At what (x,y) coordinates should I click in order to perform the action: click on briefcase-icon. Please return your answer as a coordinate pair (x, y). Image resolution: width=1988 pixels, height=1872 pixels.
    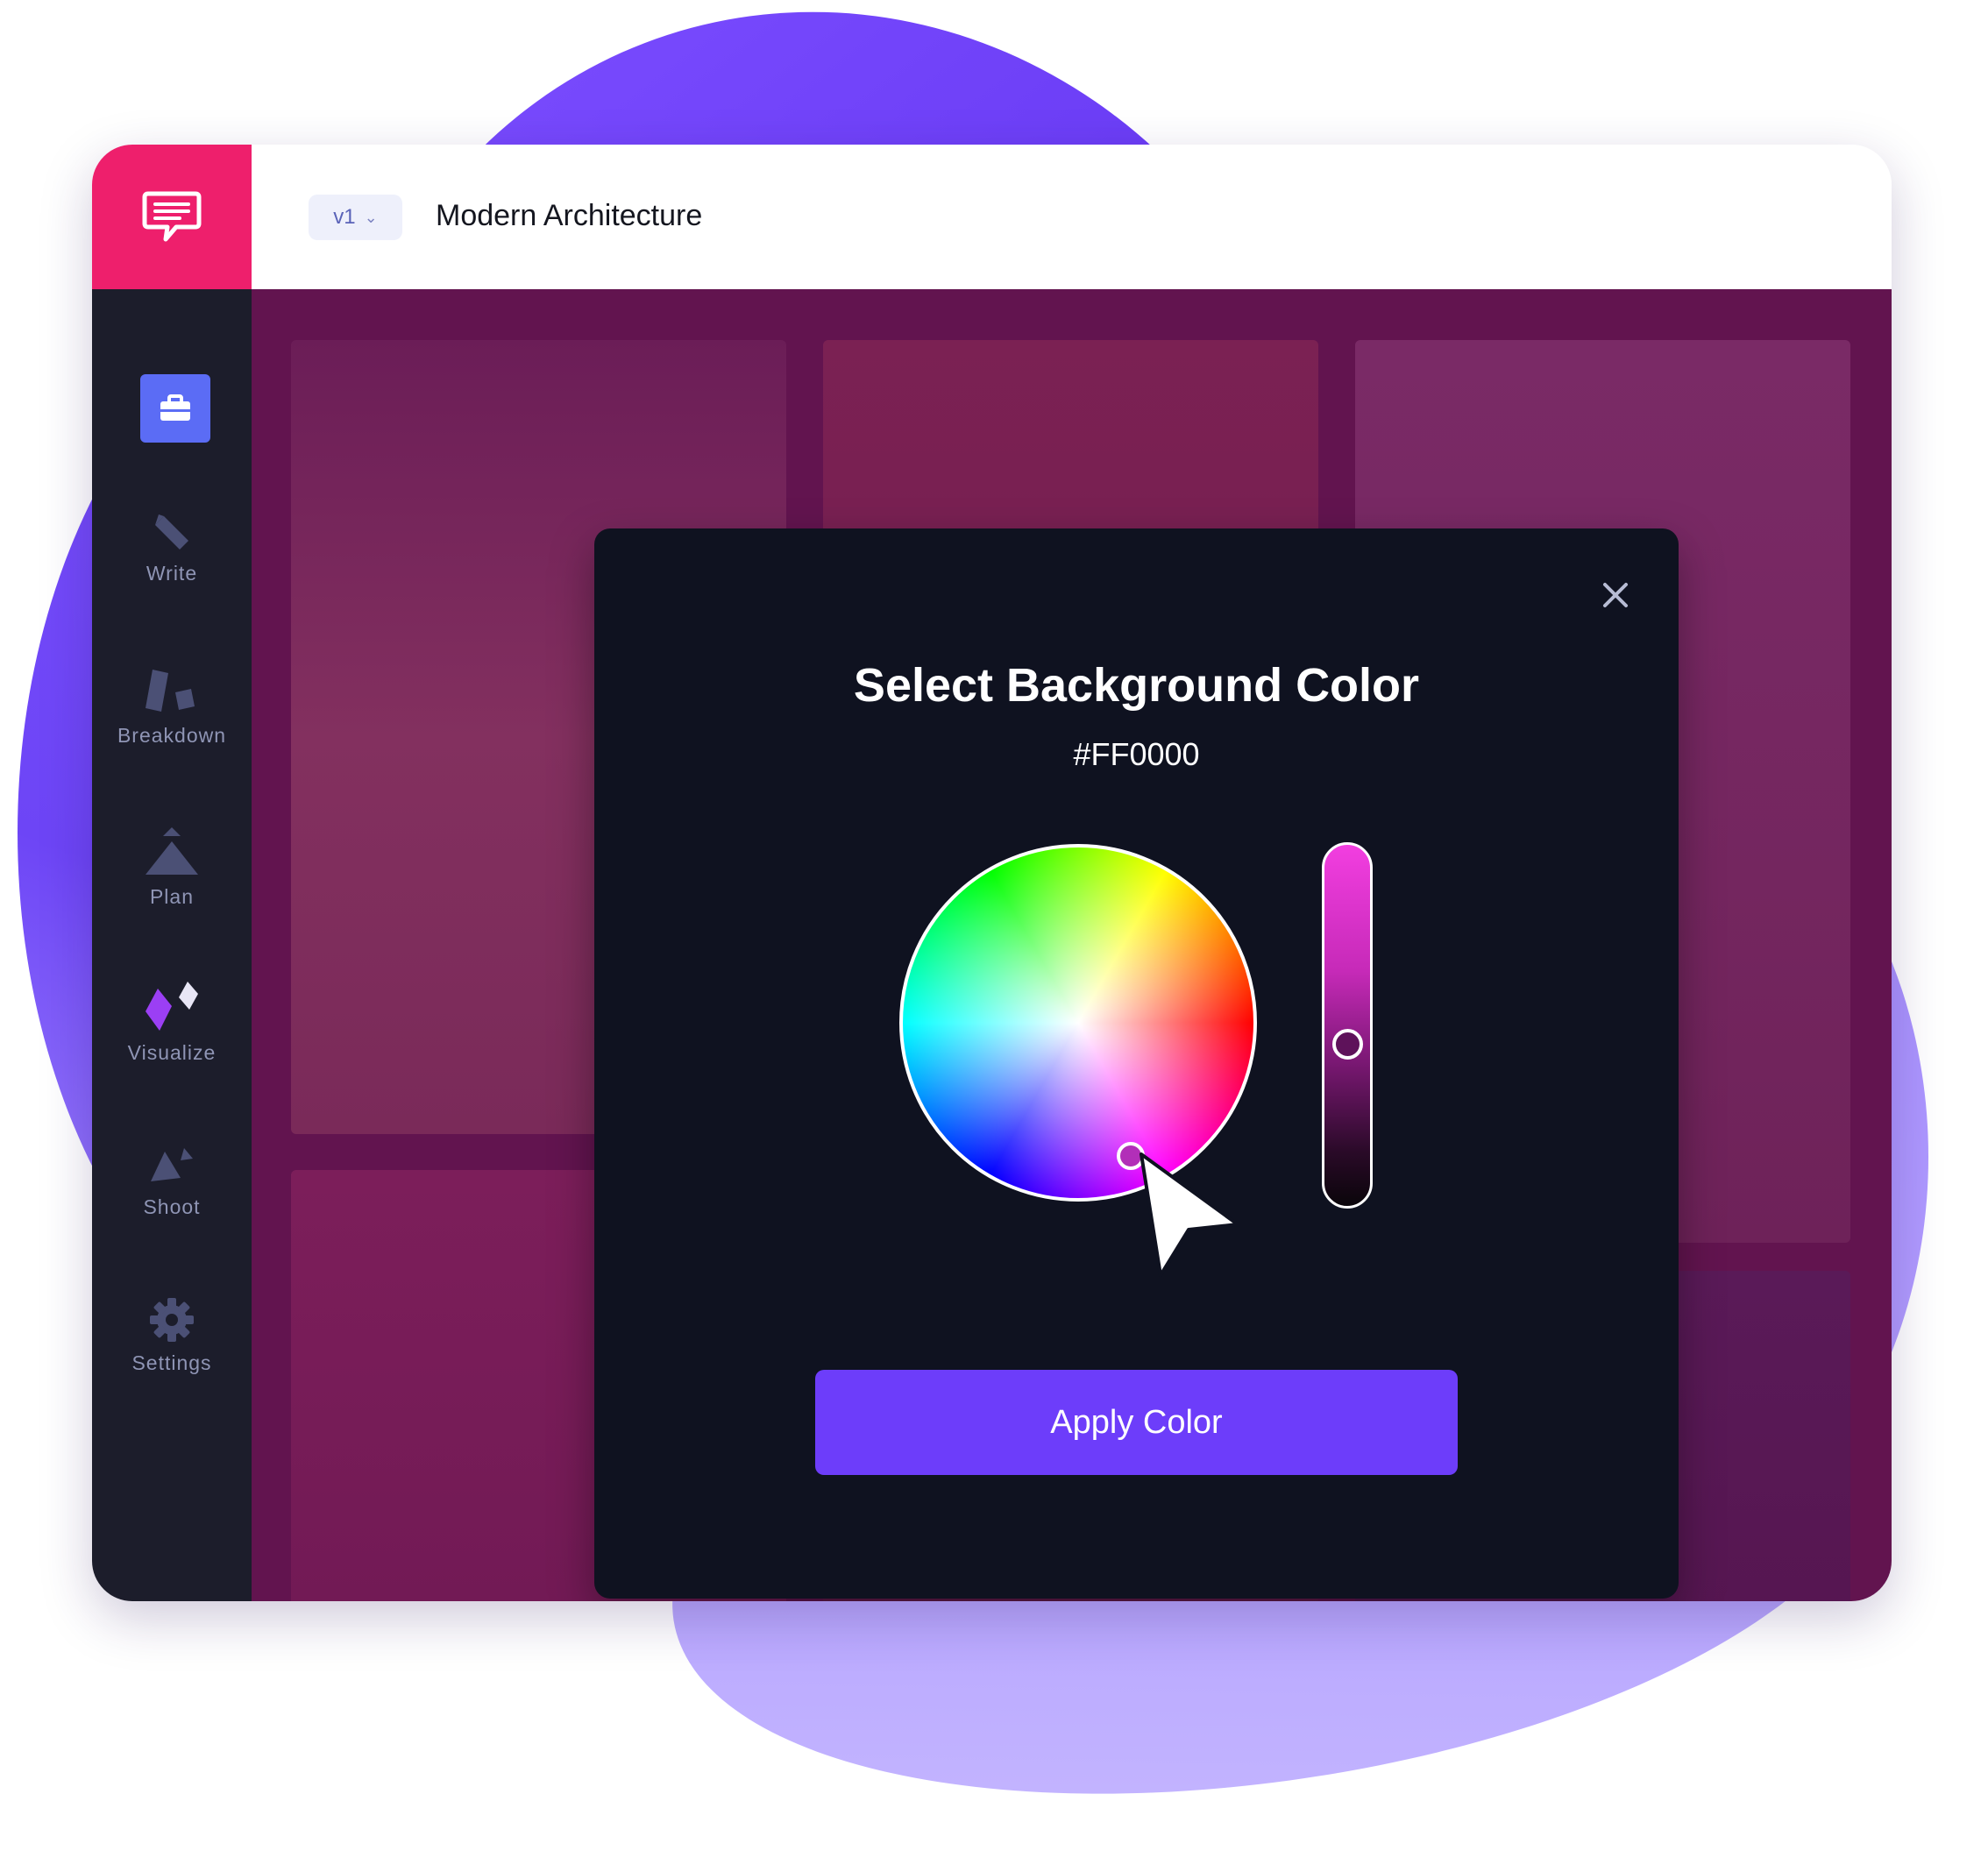
    Looking at the image, I should click on (175, 407).